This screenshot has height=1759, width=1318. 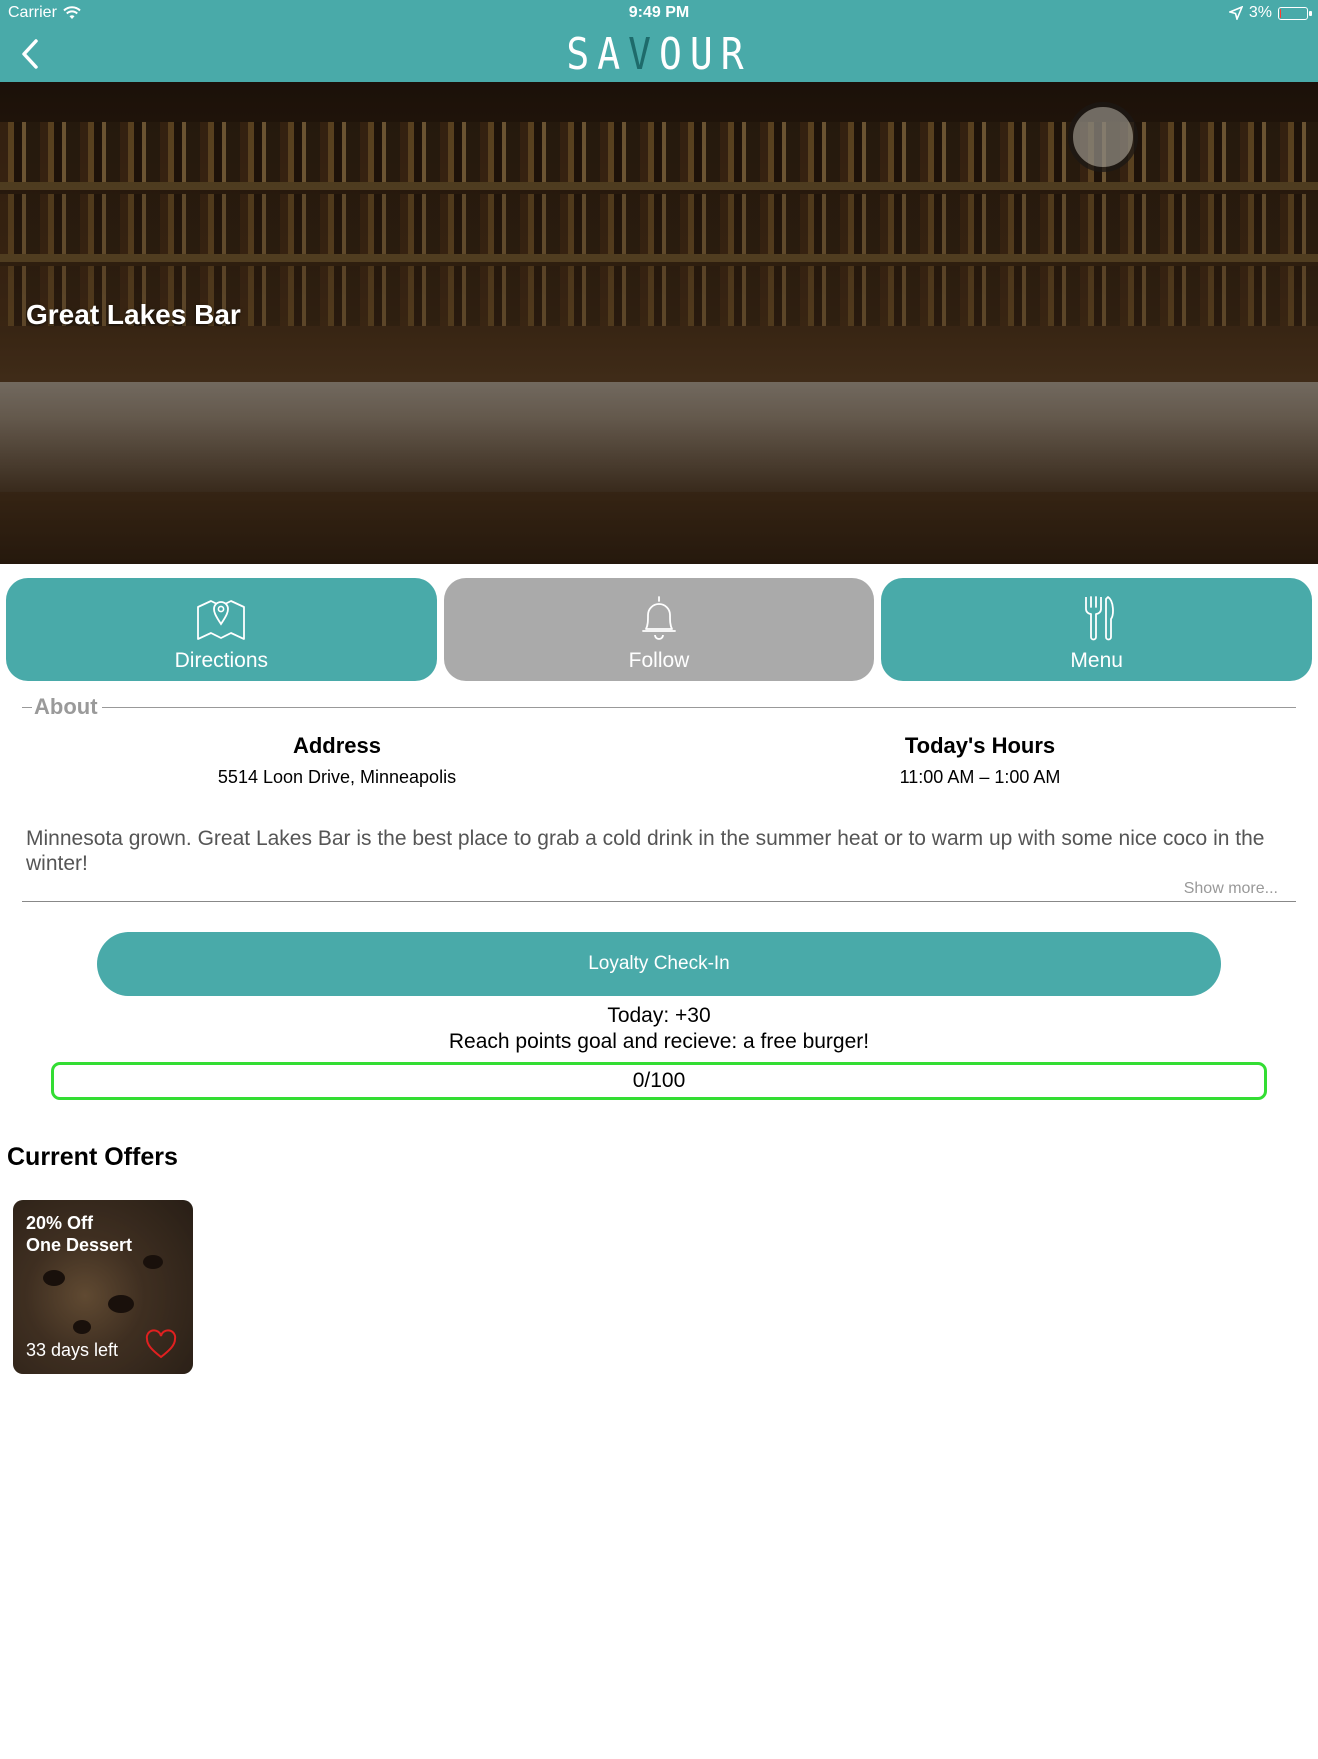 What do you see at coordinates (27, 707) in the screenshot?
I see `about-divider-left` at bounding box center [27, 707].